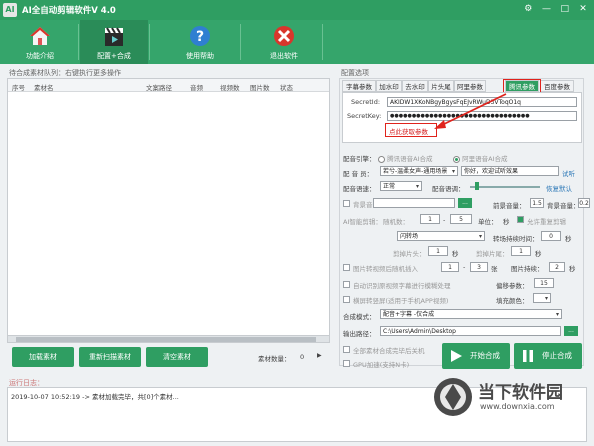 The height and width of the screenshot is (446, 594). What do you see at coordinates (114, 36) in the screenshot?
I see `clapperboard-icon` at bounding box center [114, 36].